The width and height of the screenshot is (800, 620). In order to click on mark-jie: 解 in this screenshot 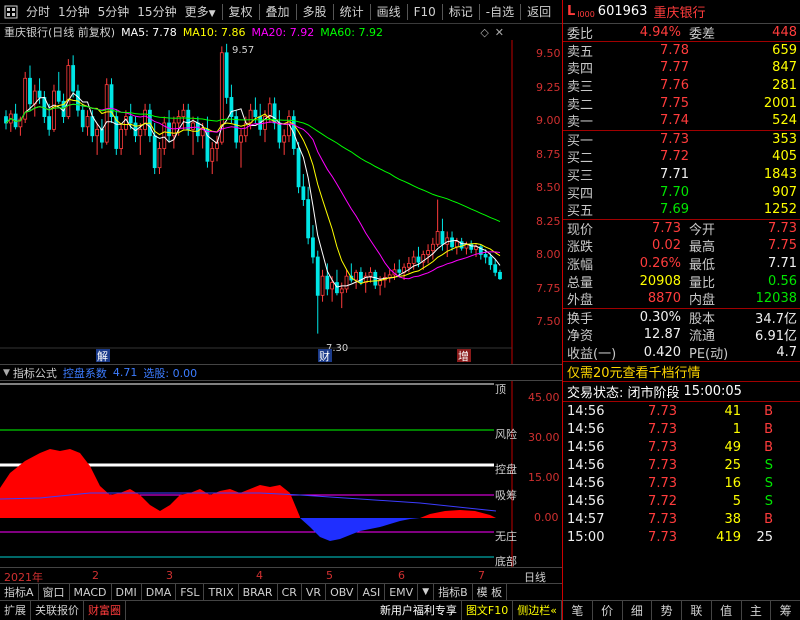, I will do `click(102, 356)`.